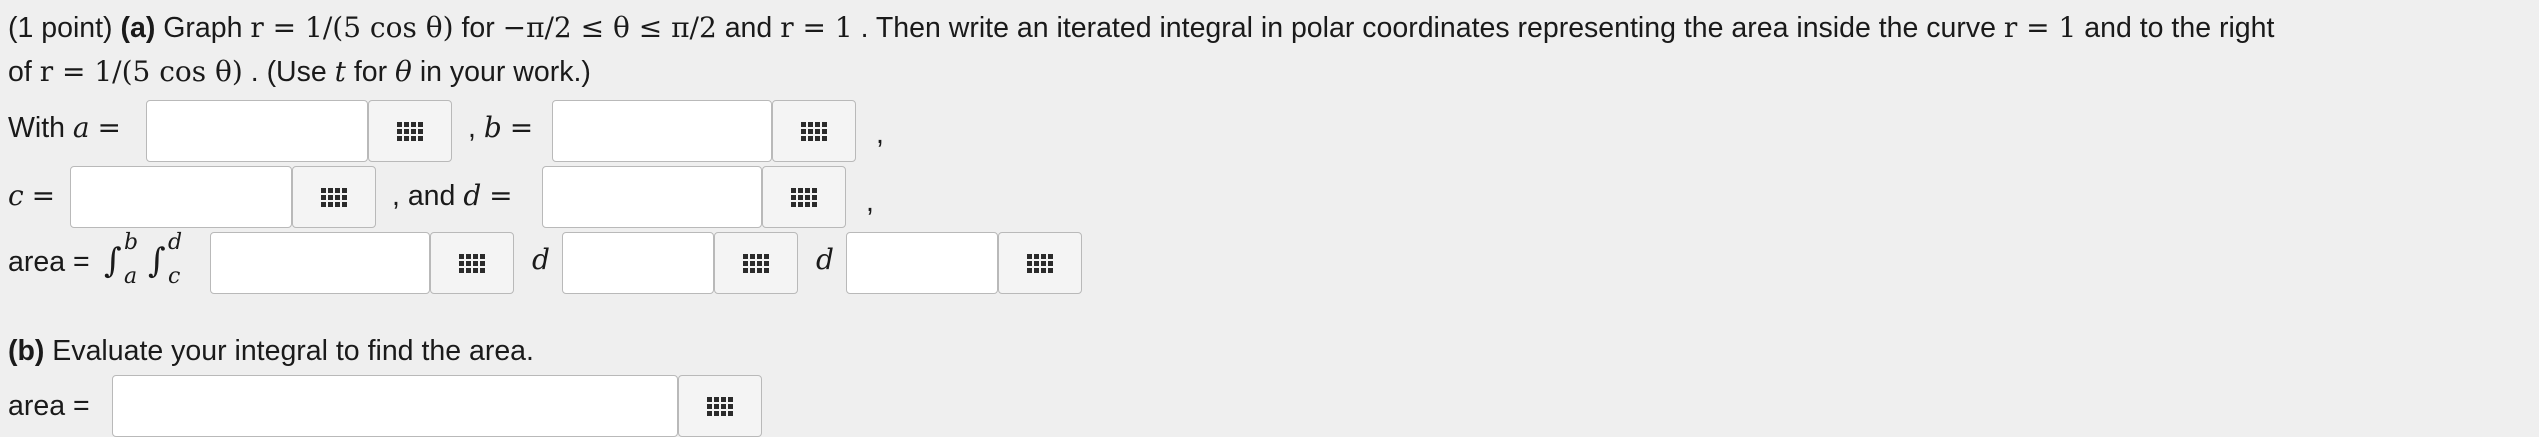 This screenshot has height=437, width=2539. I want to click on differential-d-2: d, so click(825, 259).